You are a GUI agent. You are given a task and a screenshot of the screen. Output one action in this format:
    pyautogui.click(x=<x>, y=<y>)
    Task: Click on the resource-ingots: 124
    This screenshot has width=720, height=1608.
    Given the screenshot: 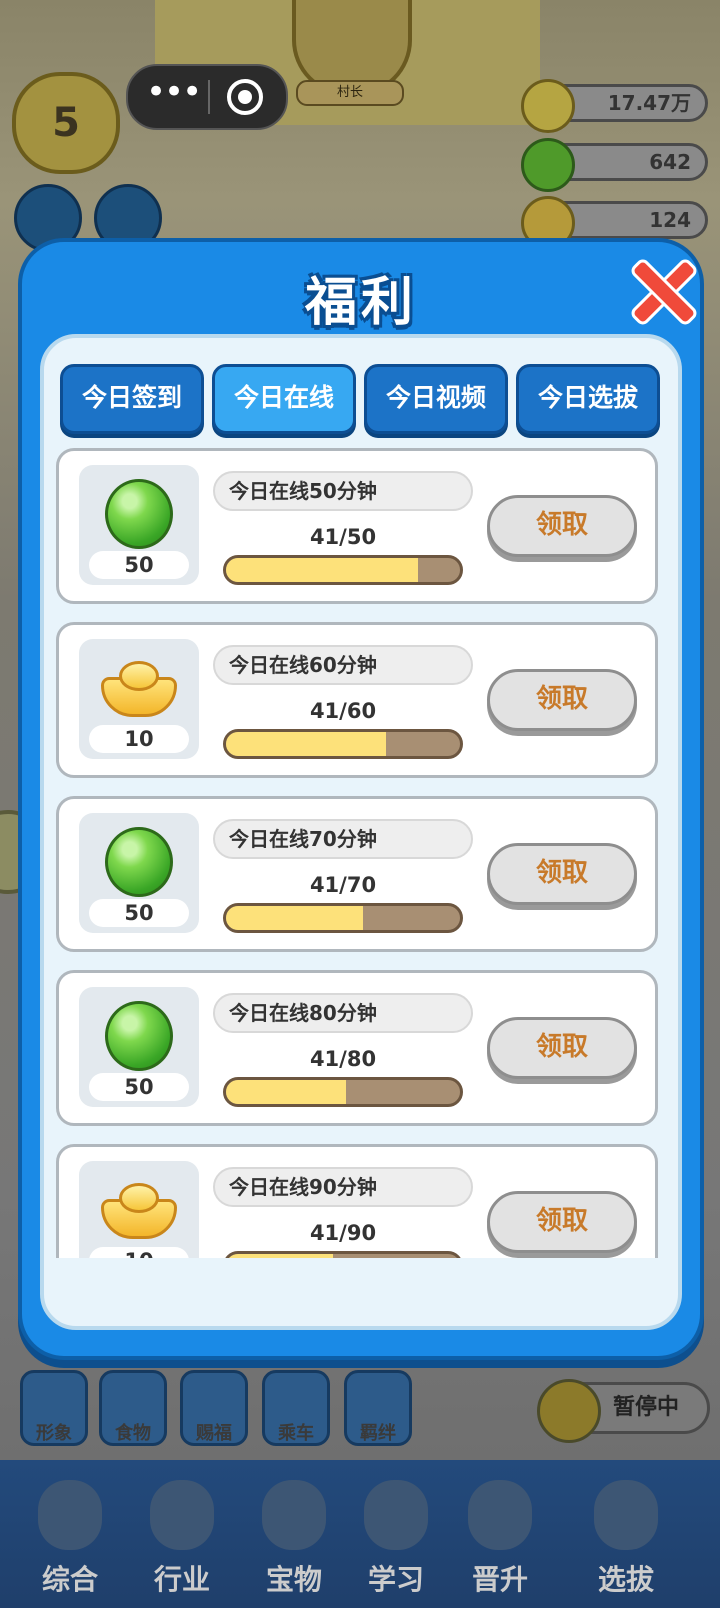 What is the action you would take?
    pyautogui.click(x=614, y=223)
    